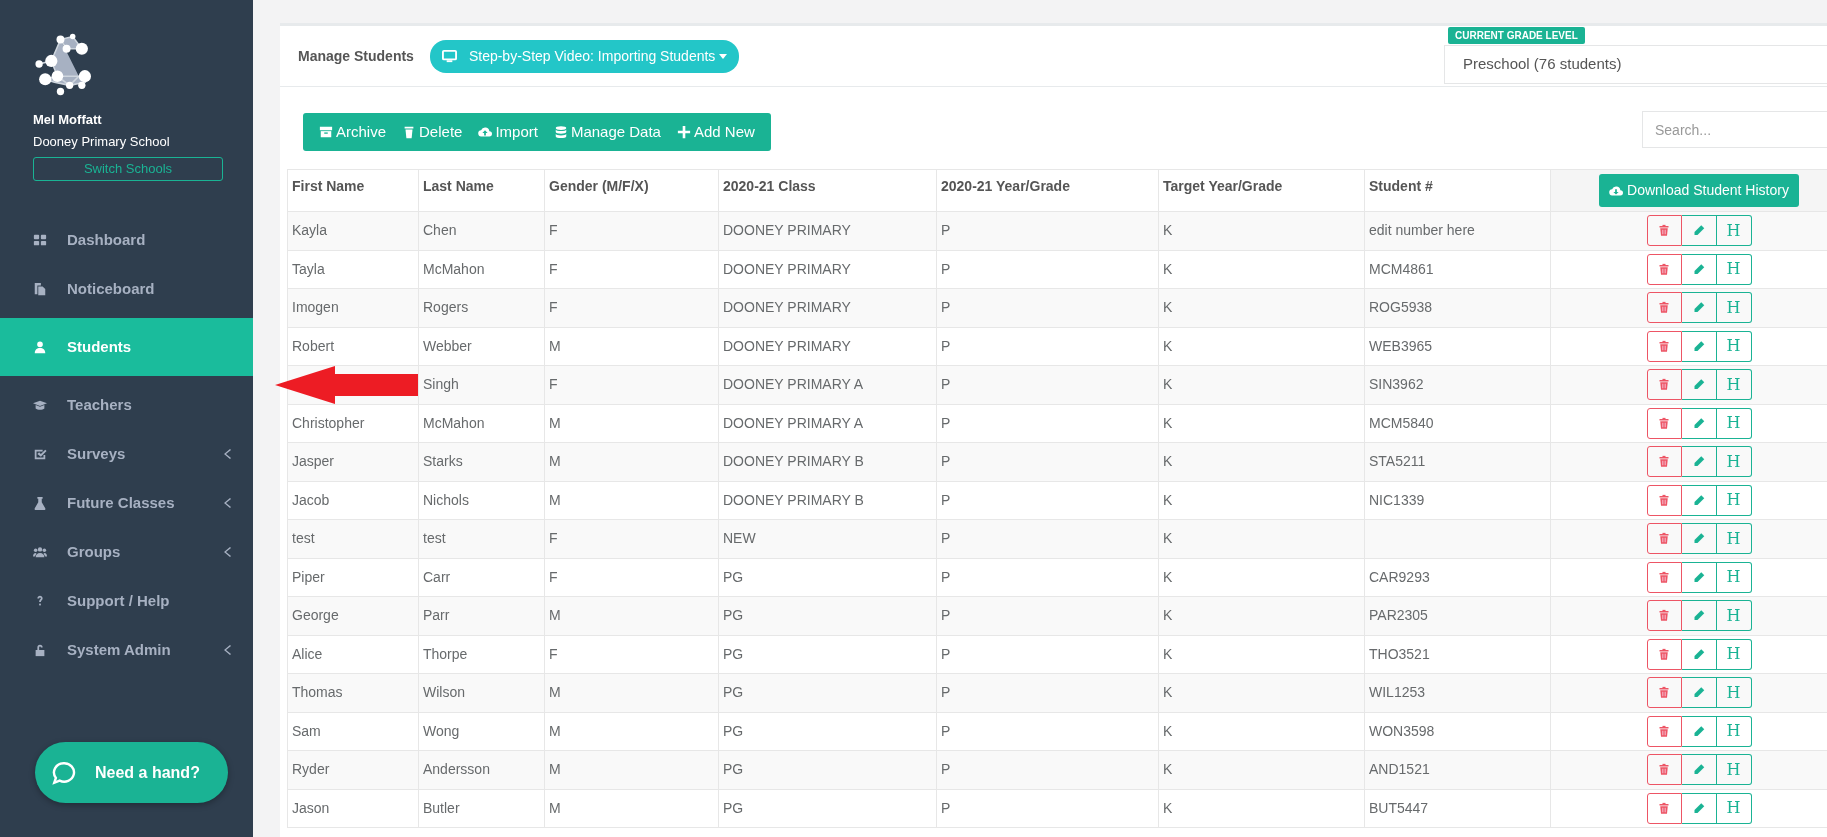 The image size is (1827, 837). Describe the element at coordinates (481, 230) in the screenshot. I see `table-cell: Chen` at that location.